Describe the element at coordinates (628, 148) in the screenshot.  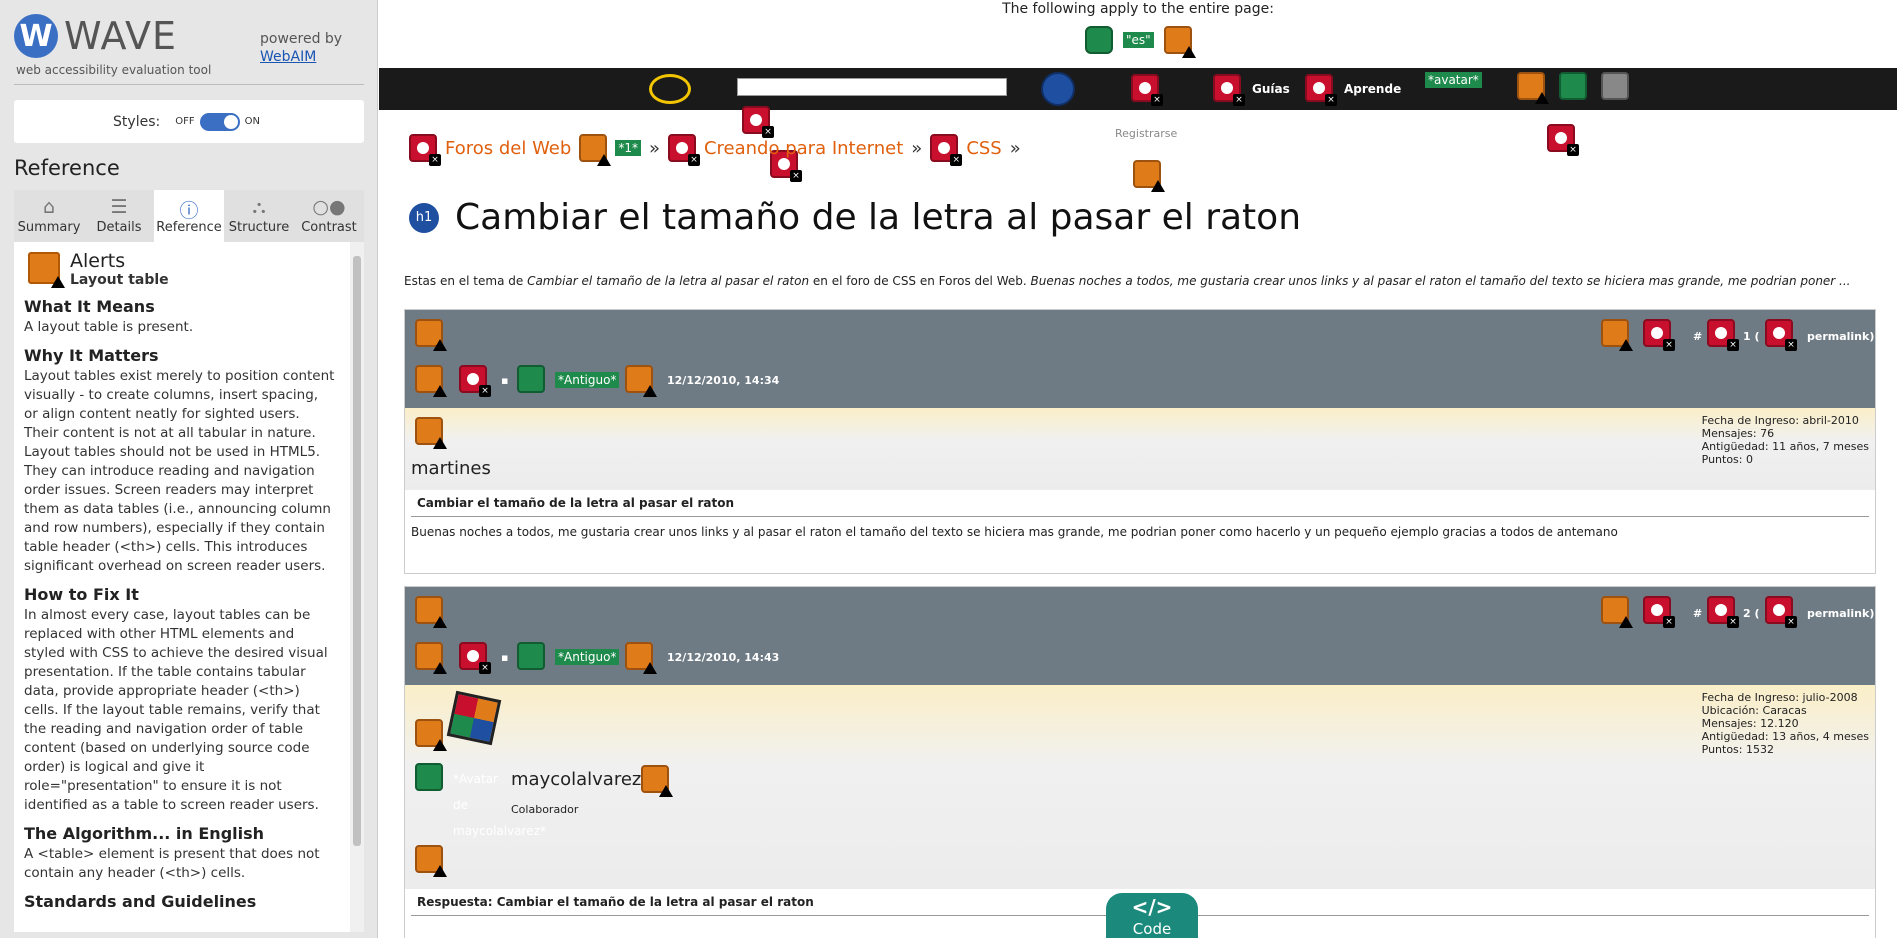
I see `accesskey-badge: *1*` at that location.